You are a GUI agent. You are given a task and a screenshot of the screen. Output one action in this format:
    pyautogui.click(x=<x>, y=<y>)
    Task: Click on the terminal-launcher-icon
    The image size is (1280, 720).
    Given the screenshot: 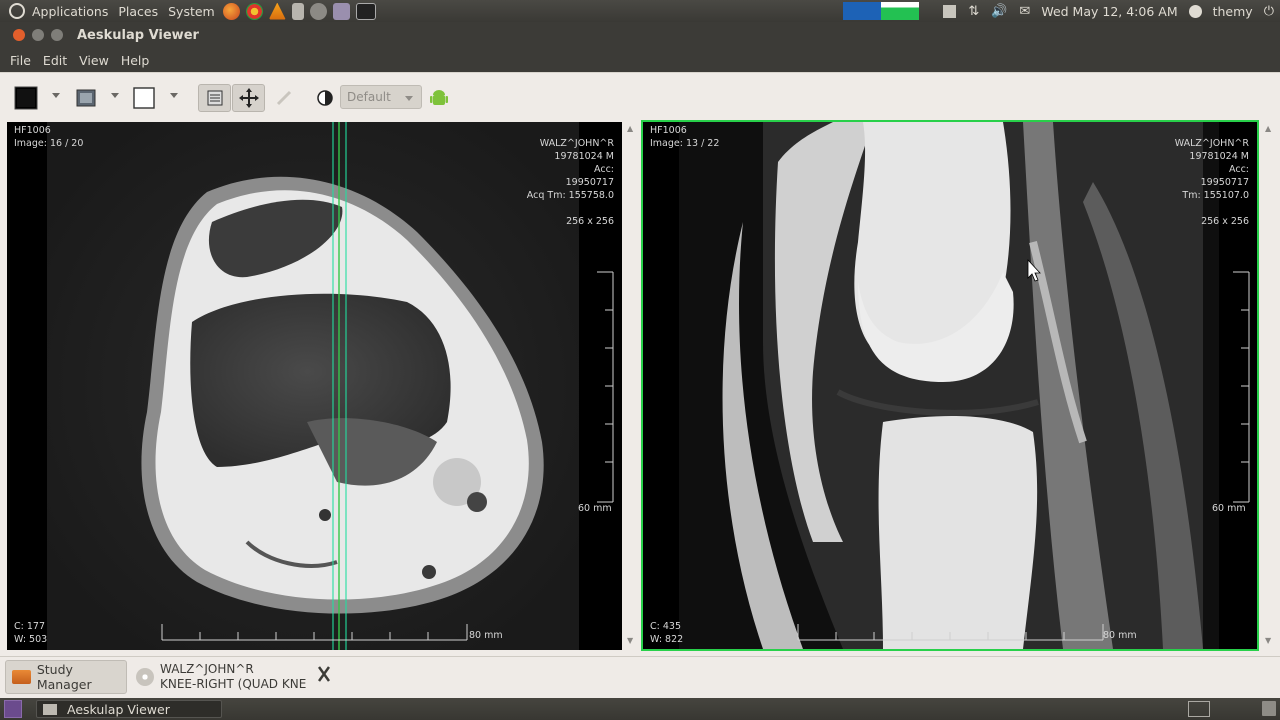 What is the action you would take?
    pyautogui.click(x=365, y=11)
    